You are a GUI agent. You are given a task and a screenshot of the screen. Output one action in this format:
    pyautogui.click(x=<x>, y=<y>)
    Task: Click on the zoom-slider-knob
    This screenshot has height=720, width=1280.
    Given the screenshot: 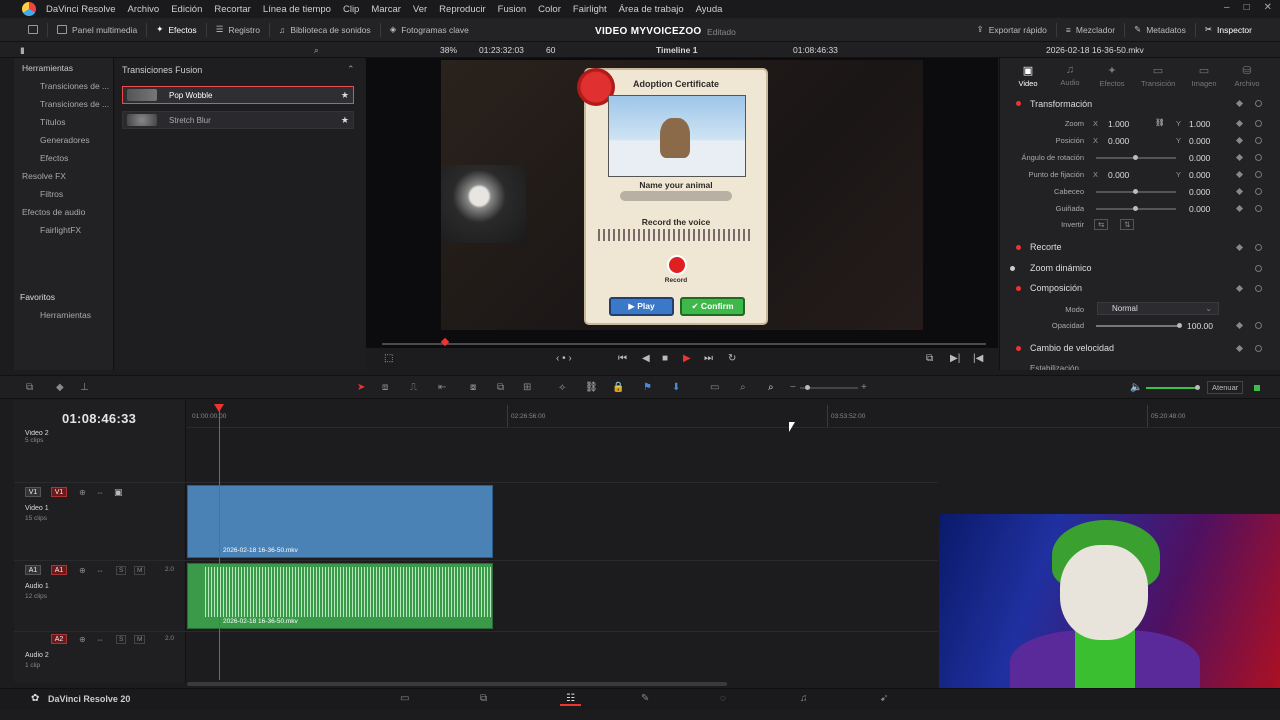 What is the action you would take?
    pyautogui.click(x=807, y=387)
    